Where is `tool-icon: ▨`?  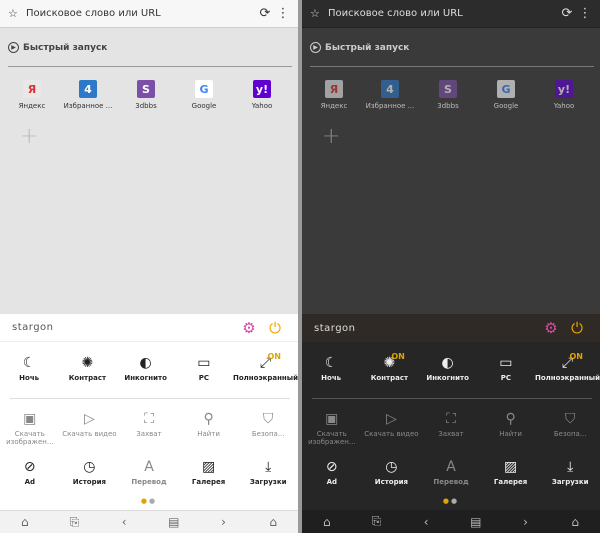
tool-icon: ▨ is located at coordinates (510, 467).